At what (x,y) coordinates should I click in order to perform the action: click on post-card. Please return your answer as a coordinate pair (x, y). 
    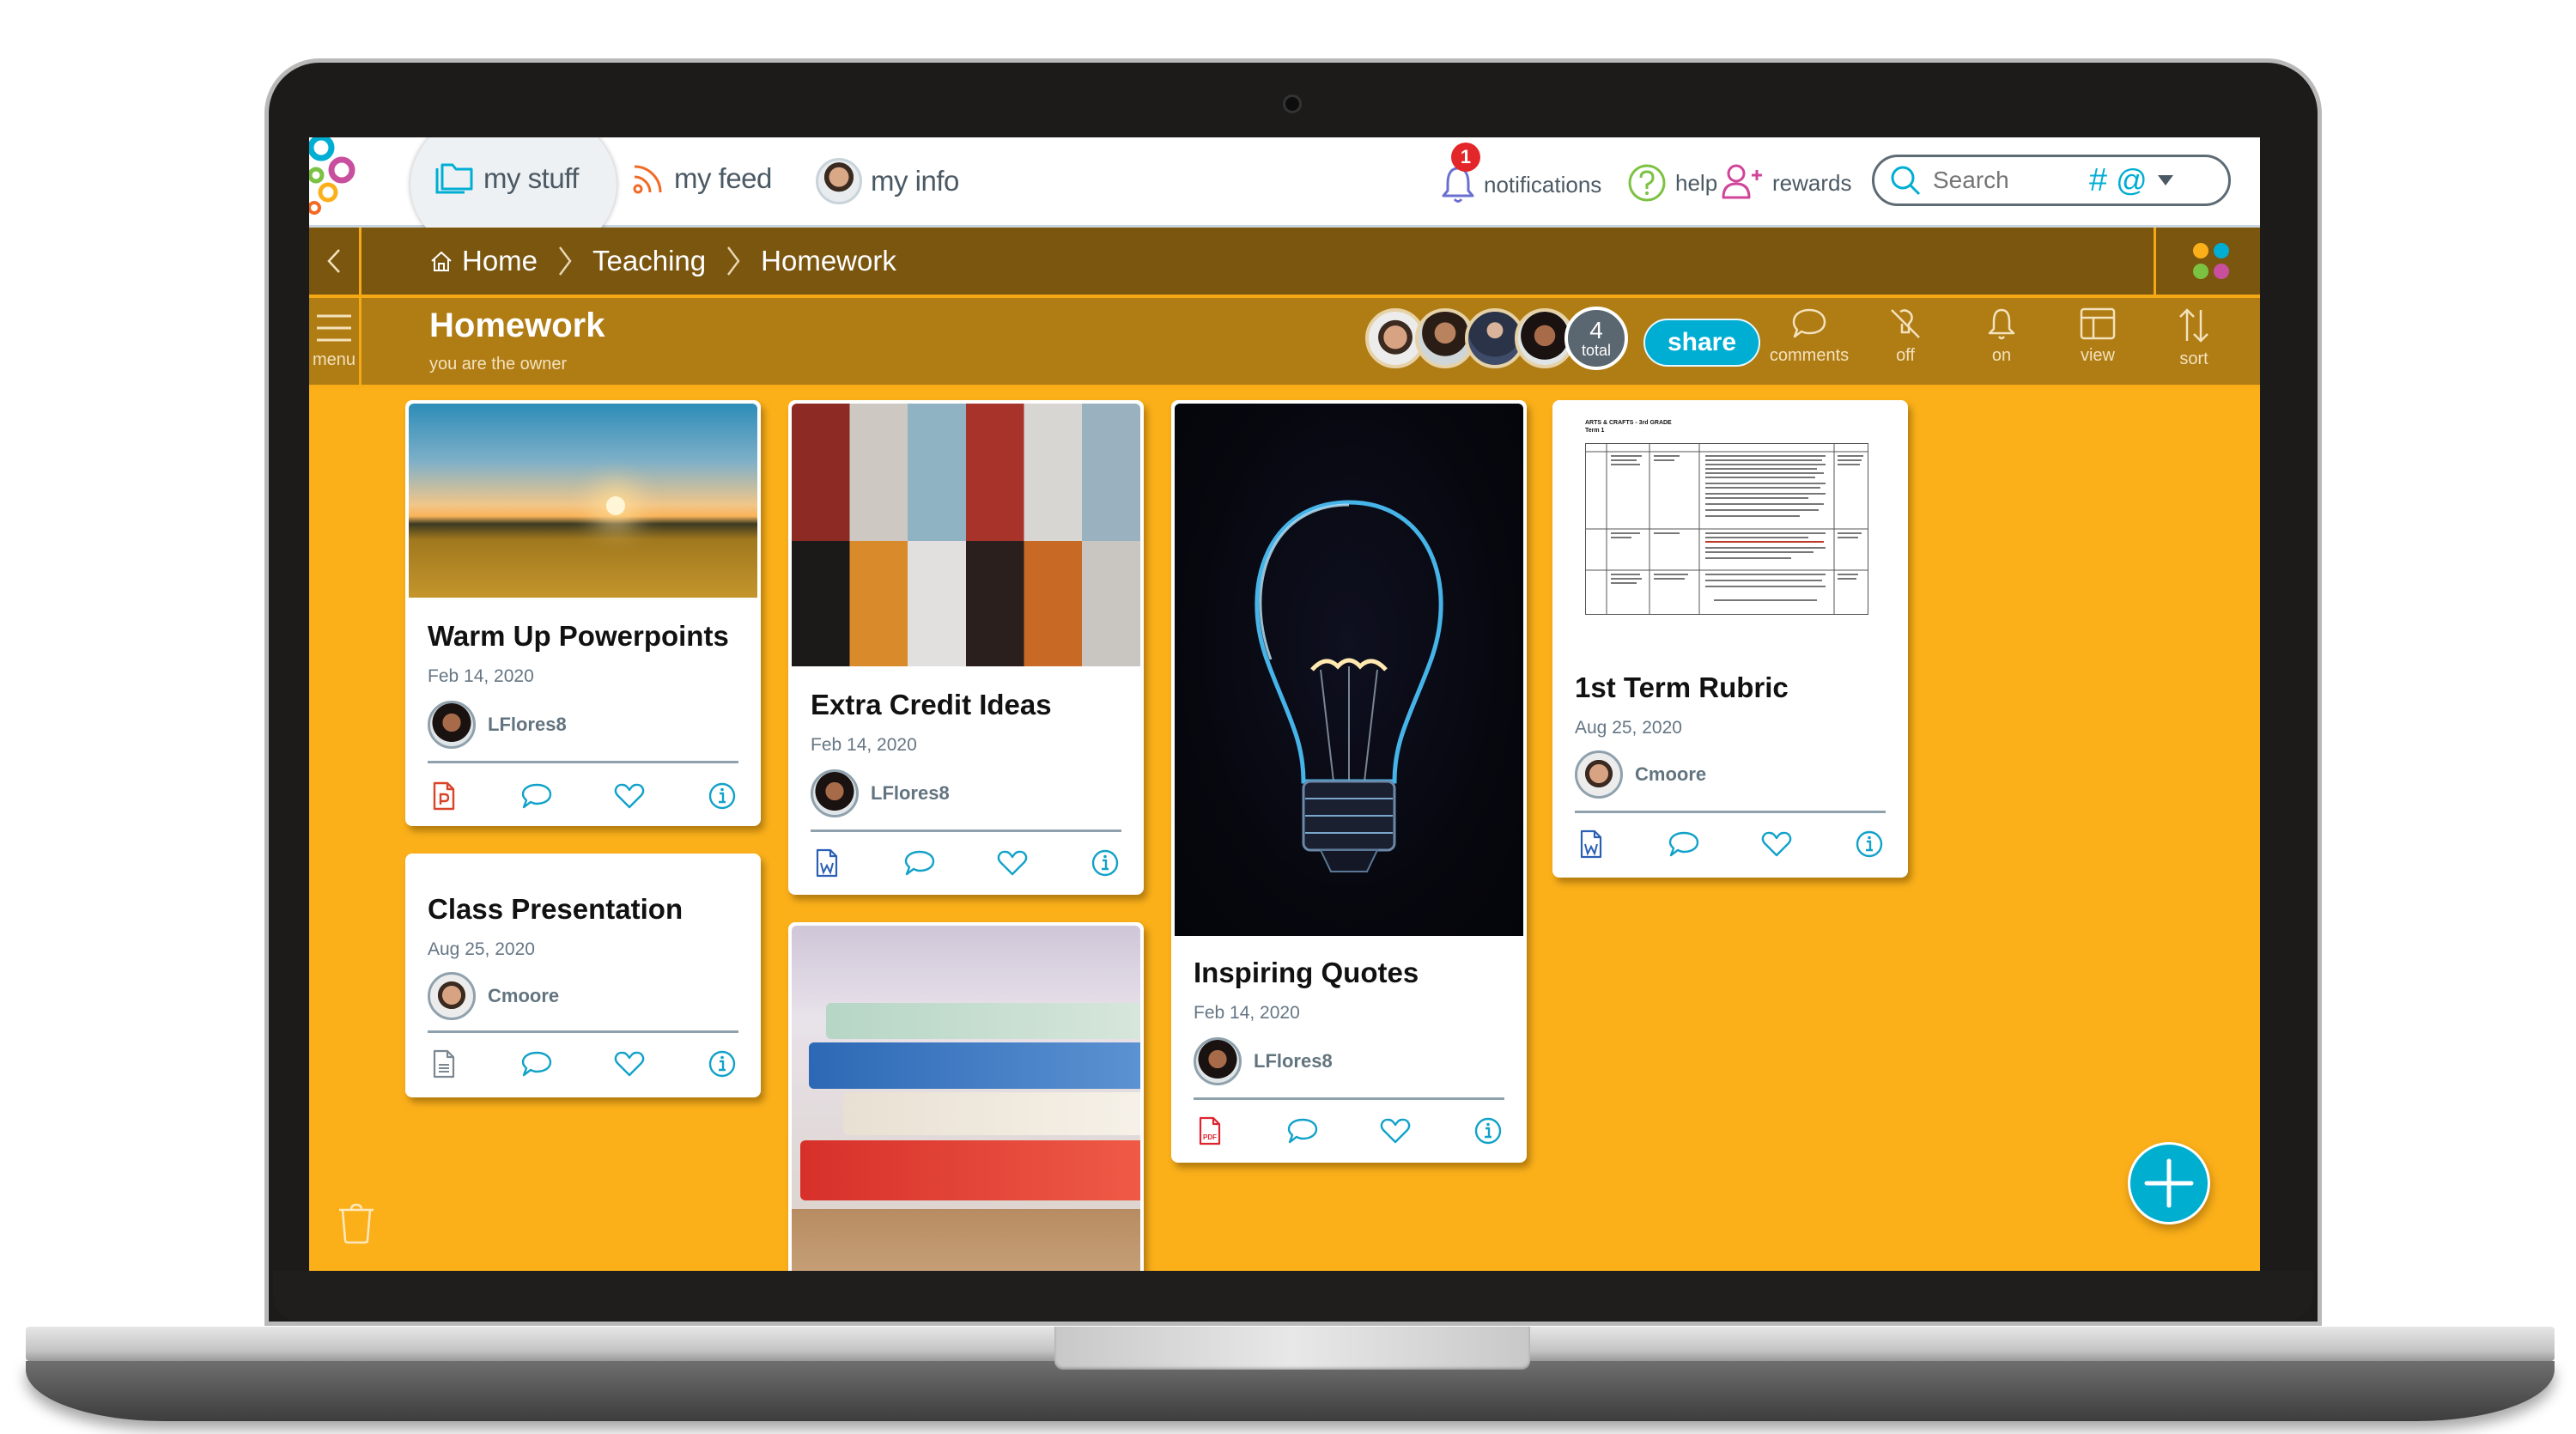
    Looking at the image, I should click on (966, 1097).